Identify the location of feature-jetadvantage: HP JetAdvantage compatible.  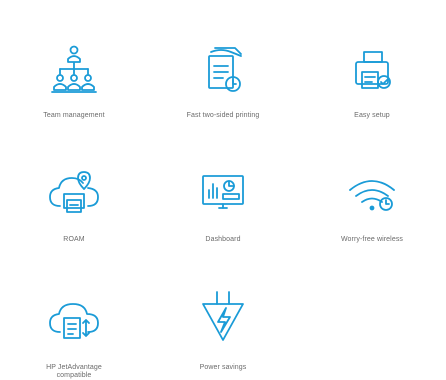
(74, 316).